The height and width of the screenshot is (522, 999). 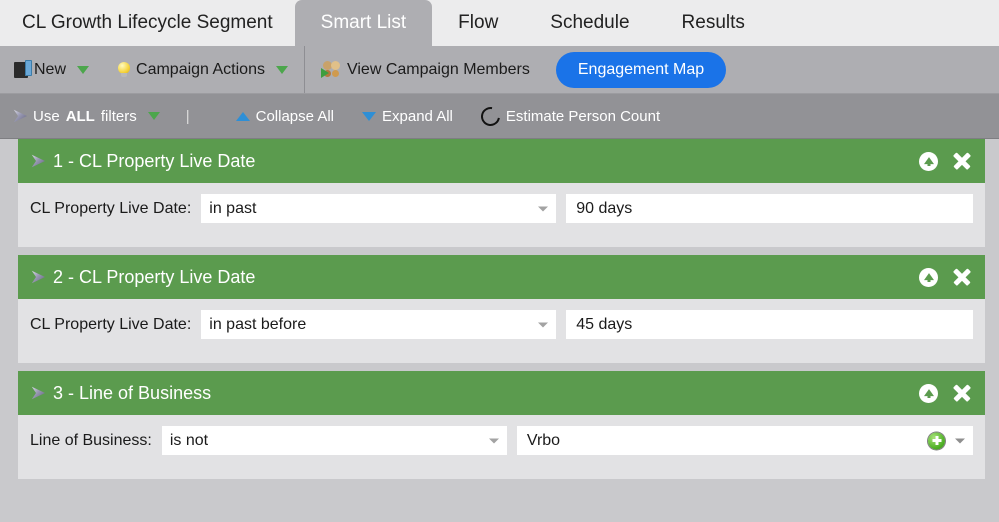 What do you see at coordinates (258, 324) in the screenshot?
I see `filter-operator-value: in past before` at bounding box center [258, 324].